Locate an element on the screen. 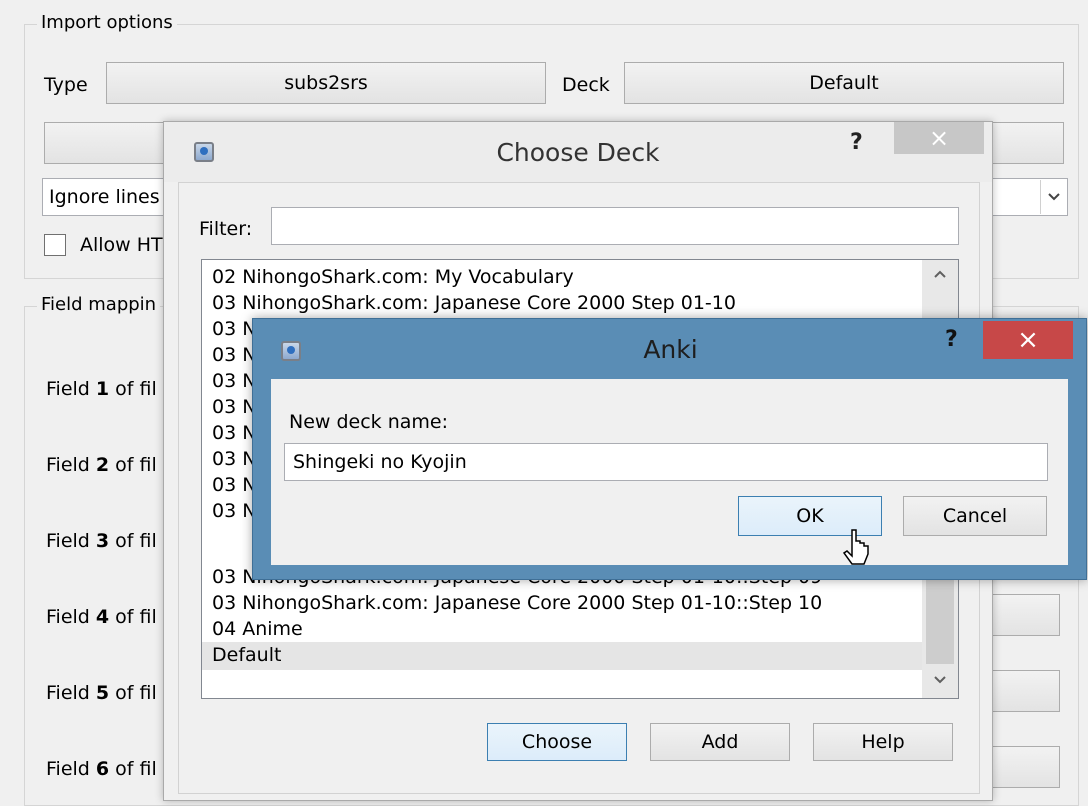 The image size is (1088, 806). scroll-down-icon is located at coordinates (940, 682).